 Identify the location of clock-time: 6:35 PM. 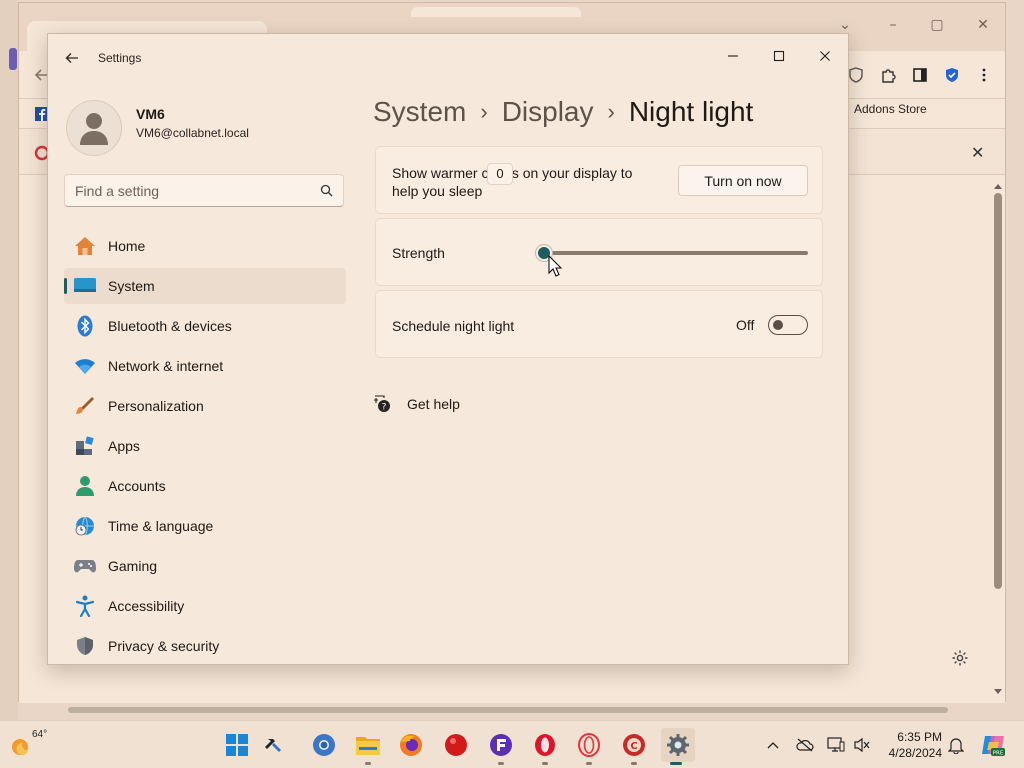
(919, 737).